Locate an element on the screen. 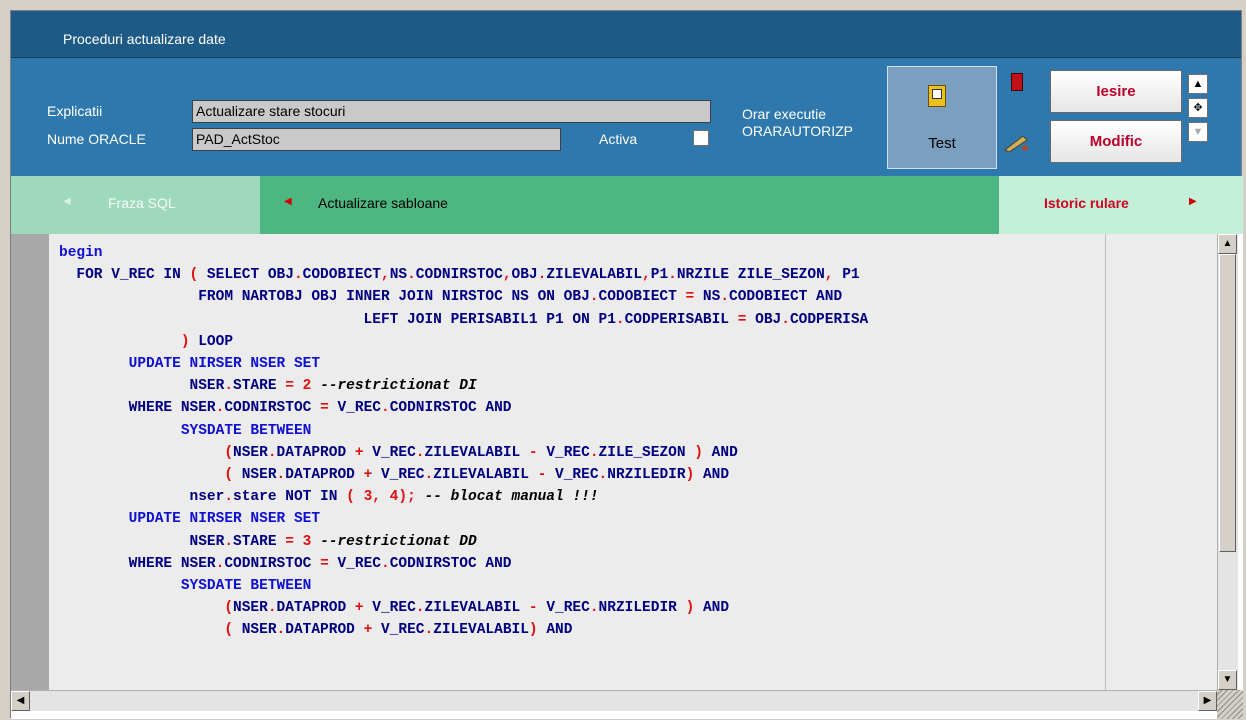  tab-left-arrow-icon: ◀ is located at coordinates (67, 201).